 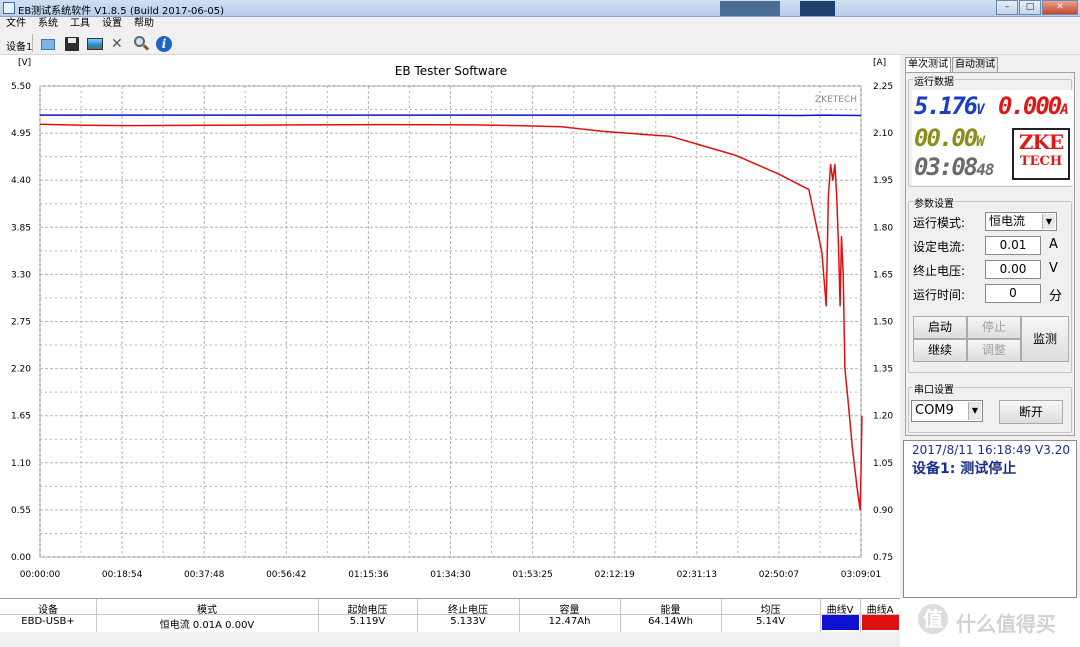 I want to click on header-energy: 能量, so click(x=670, y=609).